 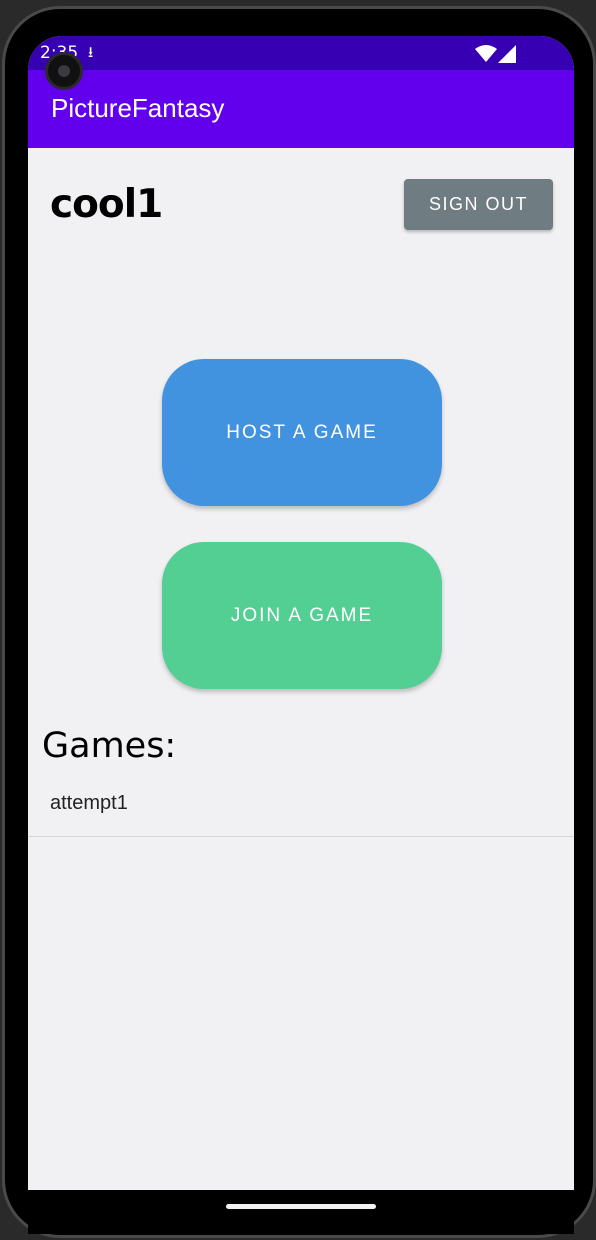 What do you see at coordinates (478, 204) in the screenshot?
I see `sign-out-button: SIGN OUT` at bounding box center [478, 204].